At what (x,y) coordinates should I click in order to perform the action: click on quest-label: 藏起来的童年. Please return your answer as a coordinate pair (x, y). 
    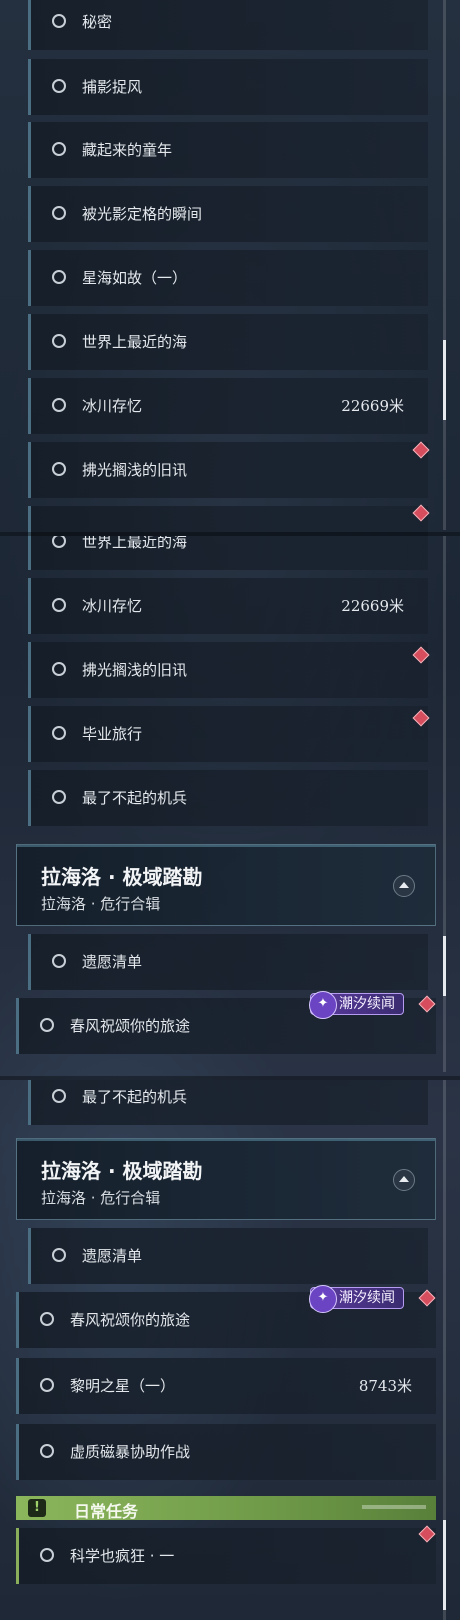
    Looking at the image, I should click on (127, 150).